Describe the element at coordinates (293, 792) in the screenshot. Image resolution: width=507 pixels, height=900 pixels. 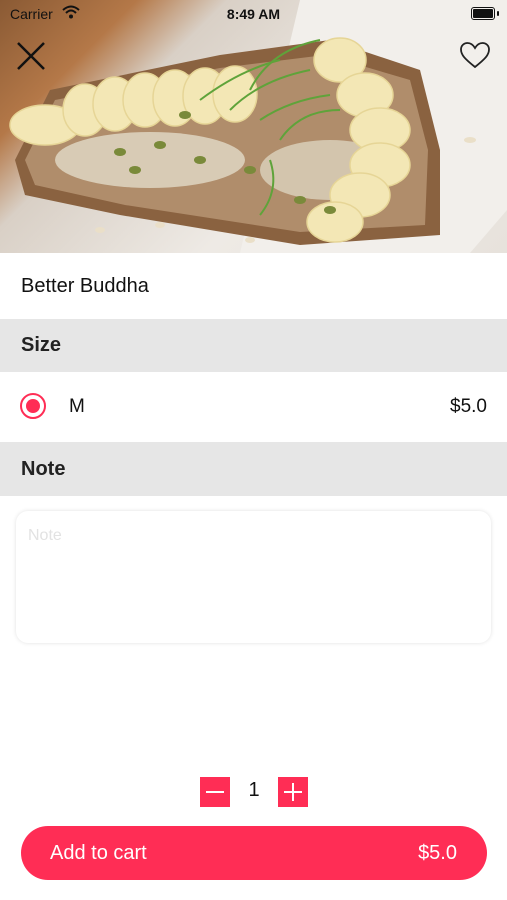
I see `increase-quantity-button` at that location.